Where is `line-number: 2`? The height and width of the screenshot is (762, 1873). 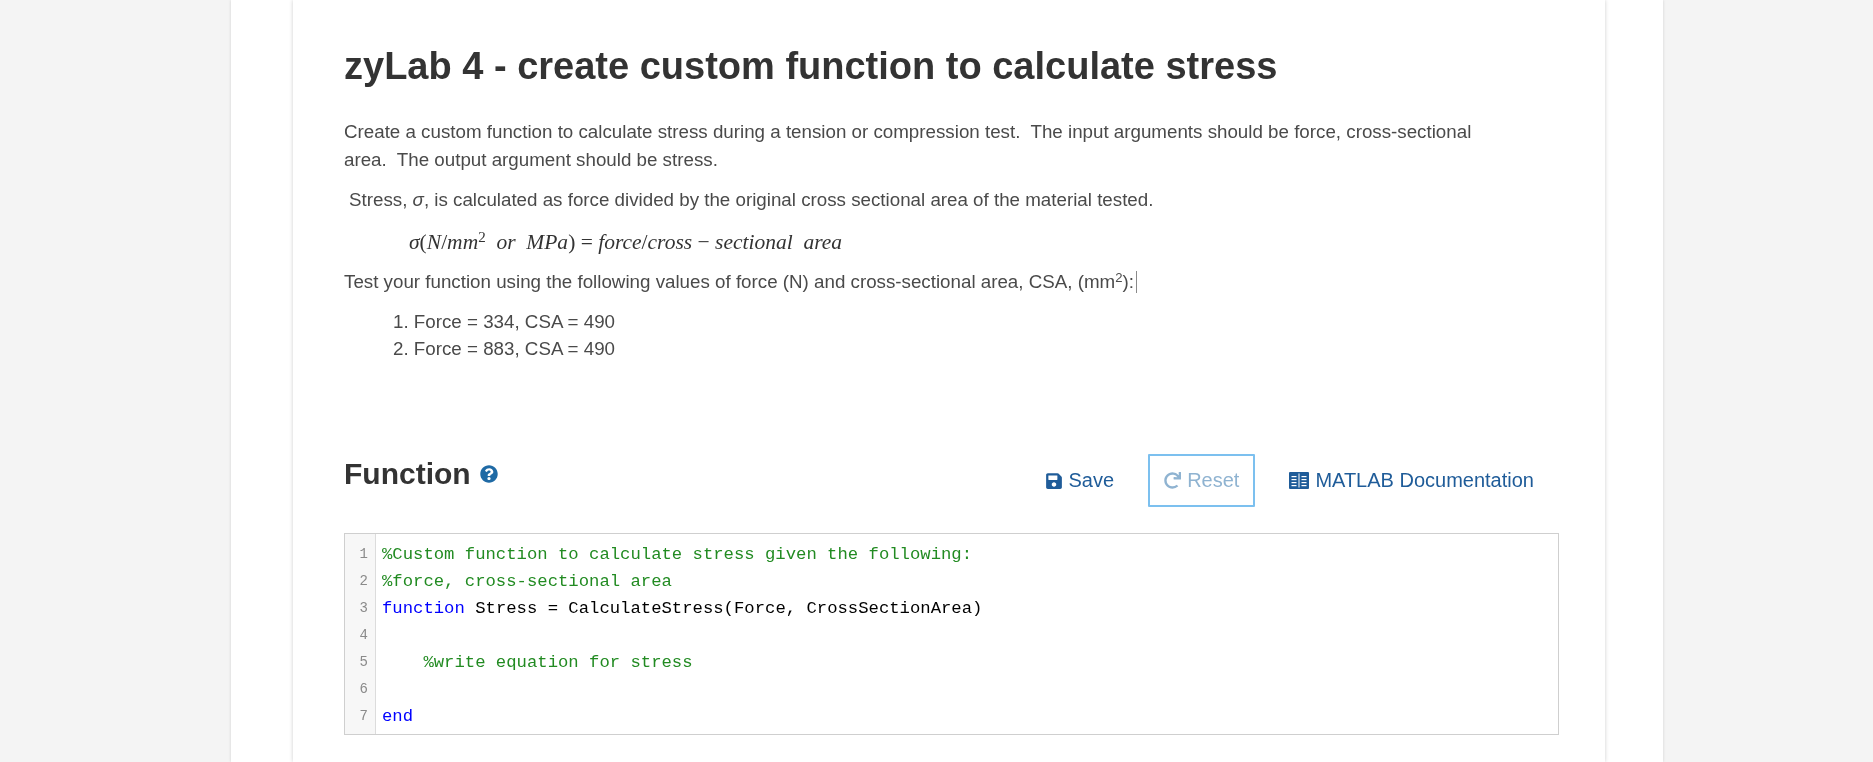
line-number: 2 is located at coordinates (363, 582).